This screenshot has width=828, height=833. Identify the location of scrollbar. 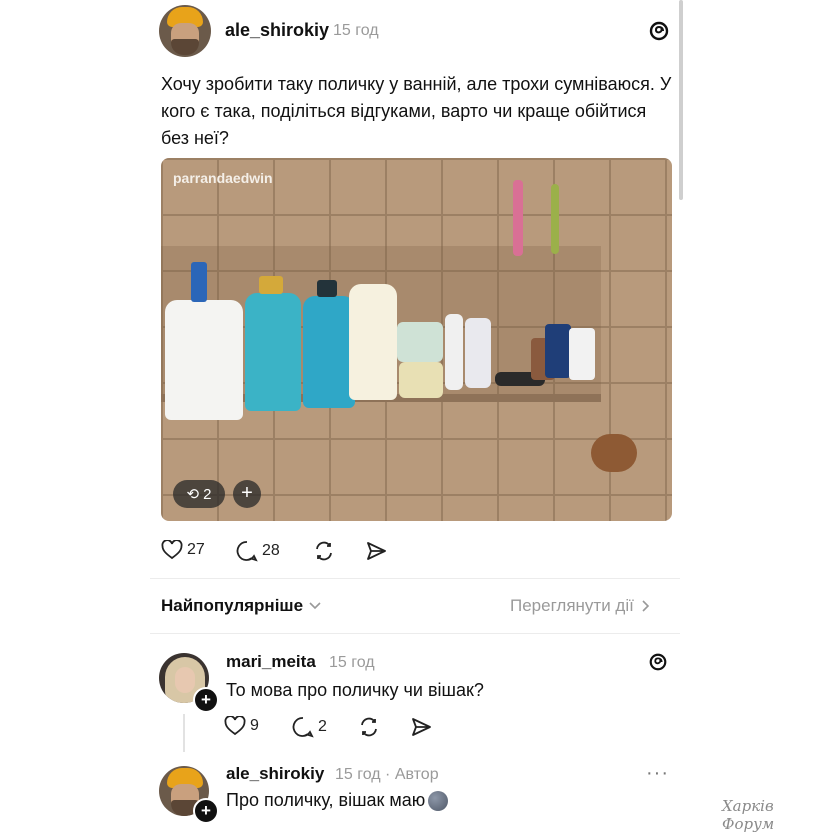
(681, 100).